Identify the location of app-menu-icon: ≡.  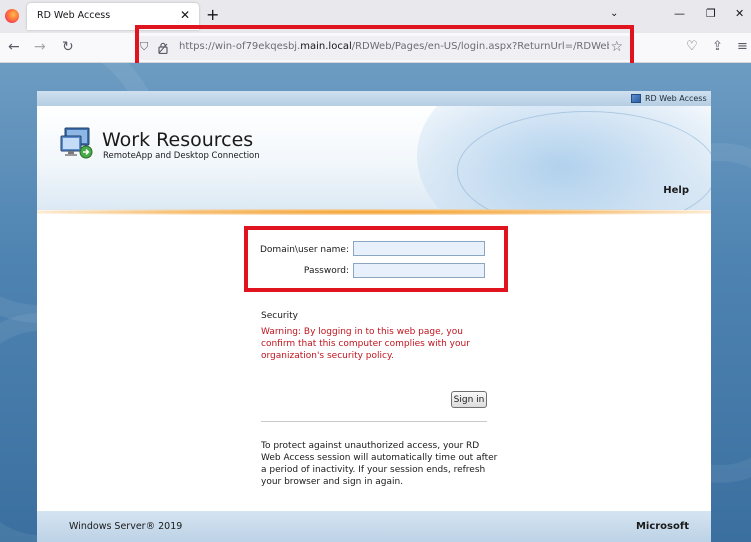
(742, 46).